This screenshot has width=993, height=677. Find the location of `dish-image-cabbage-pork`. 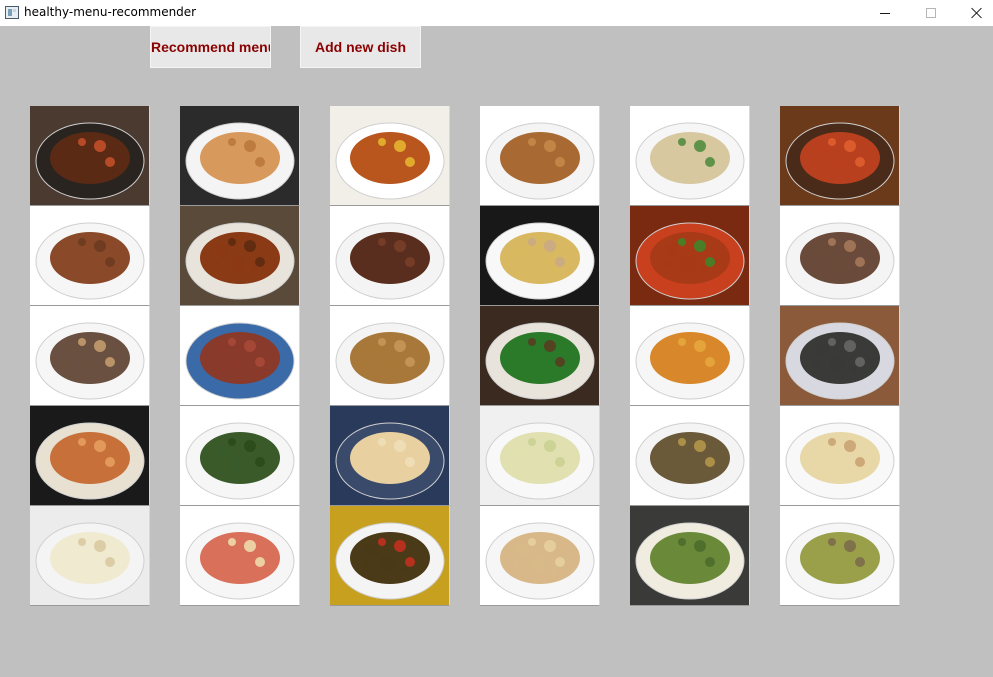

dish-image-cabbage-pork is located at coordinates (540, 556).